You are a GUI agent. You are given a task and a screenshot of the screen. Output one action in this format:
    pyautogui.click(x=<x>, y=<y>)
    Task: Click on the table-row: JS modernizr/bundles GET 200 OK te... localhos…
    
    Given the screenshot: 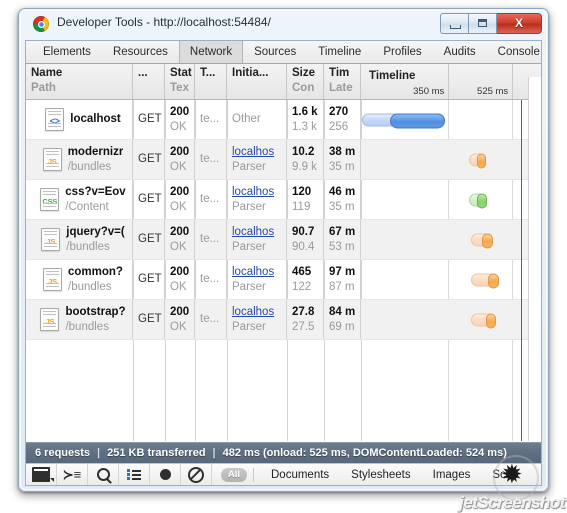 What is the action you would take?
    pyautogui.click(x=283, y=160)
    